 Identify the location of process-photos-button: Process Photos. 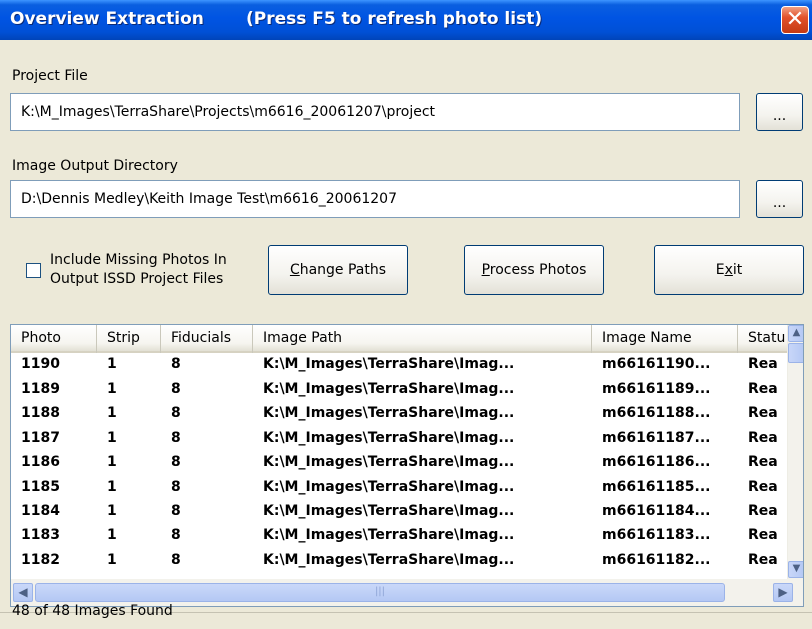
(534, 270).